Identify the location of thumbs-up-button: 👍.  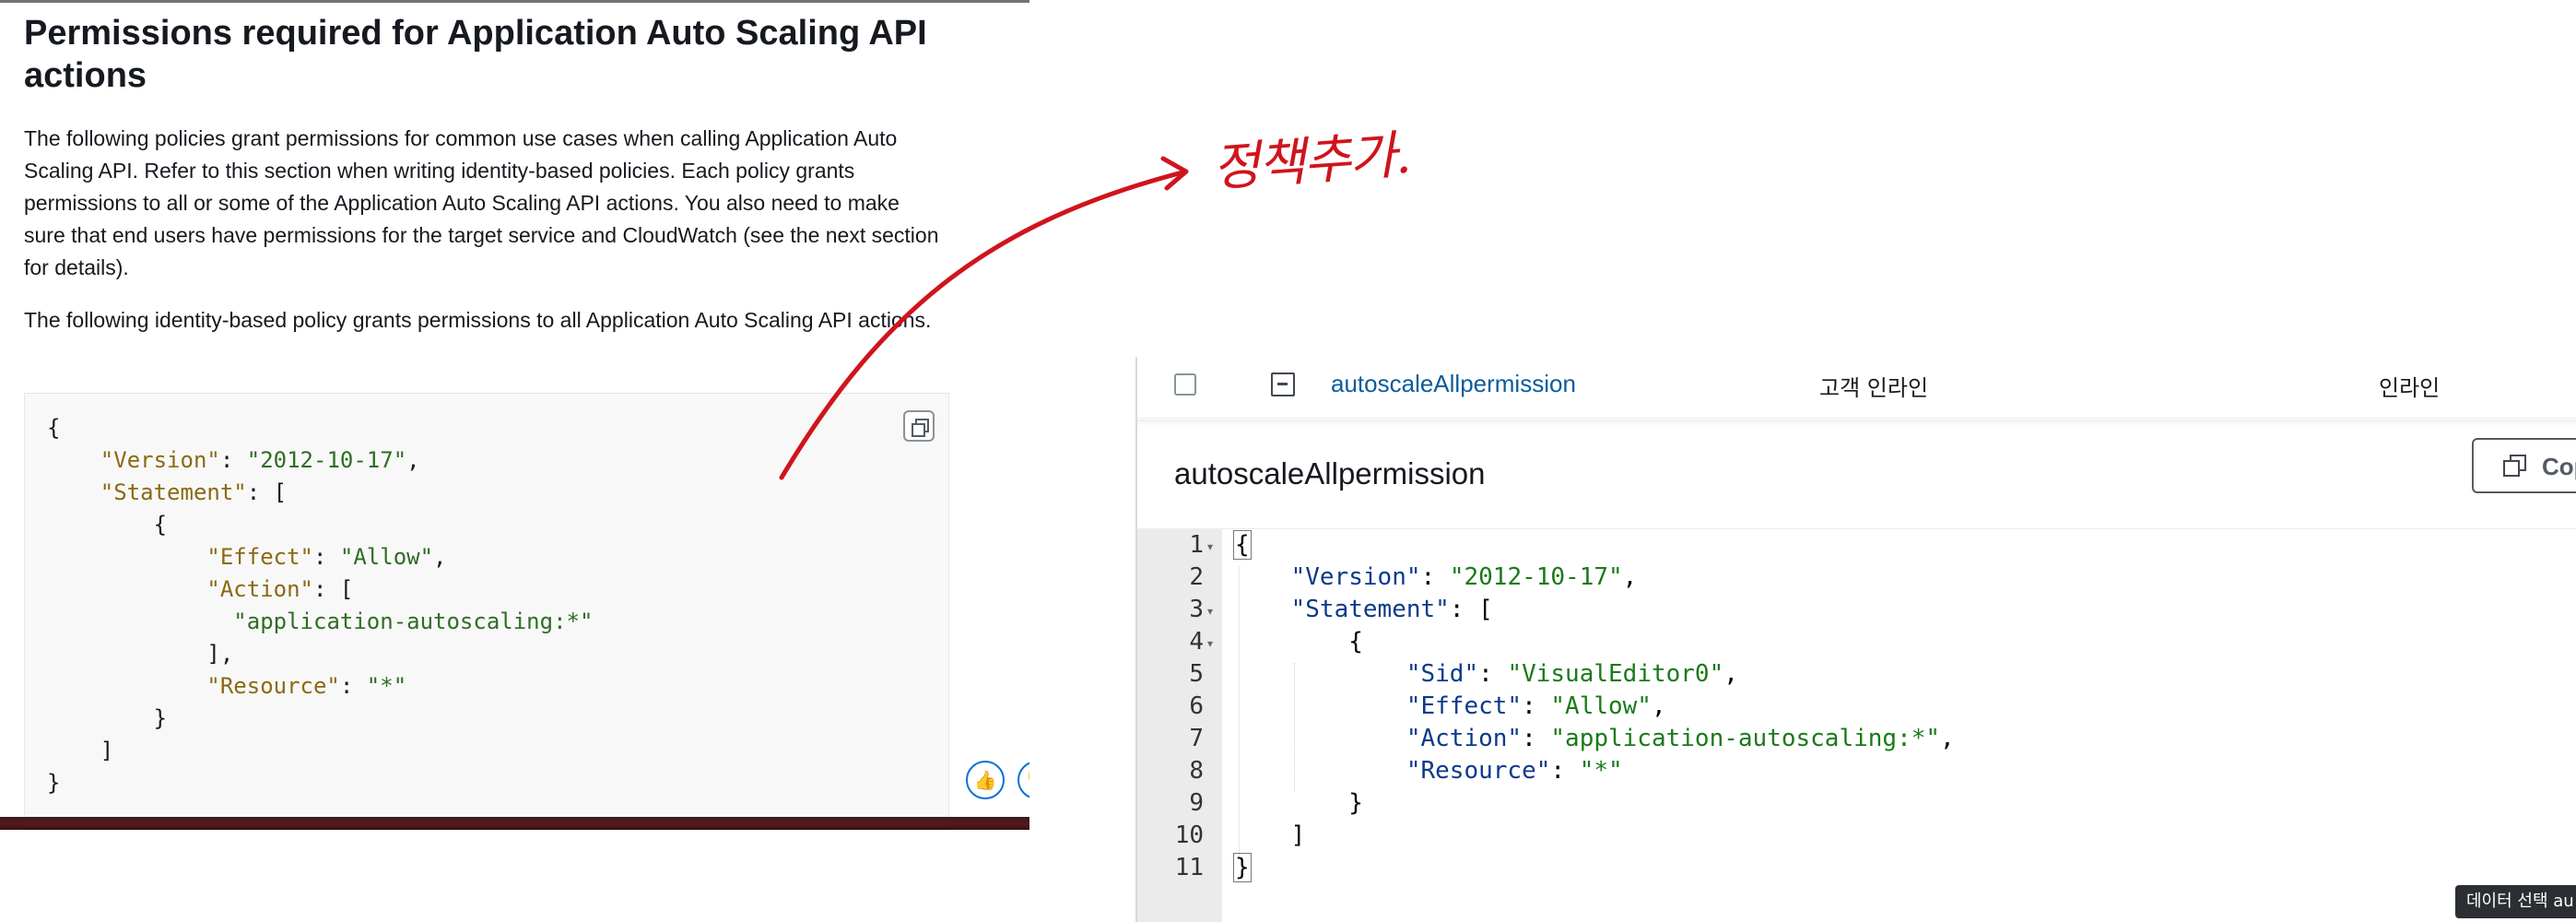
(985, 780).